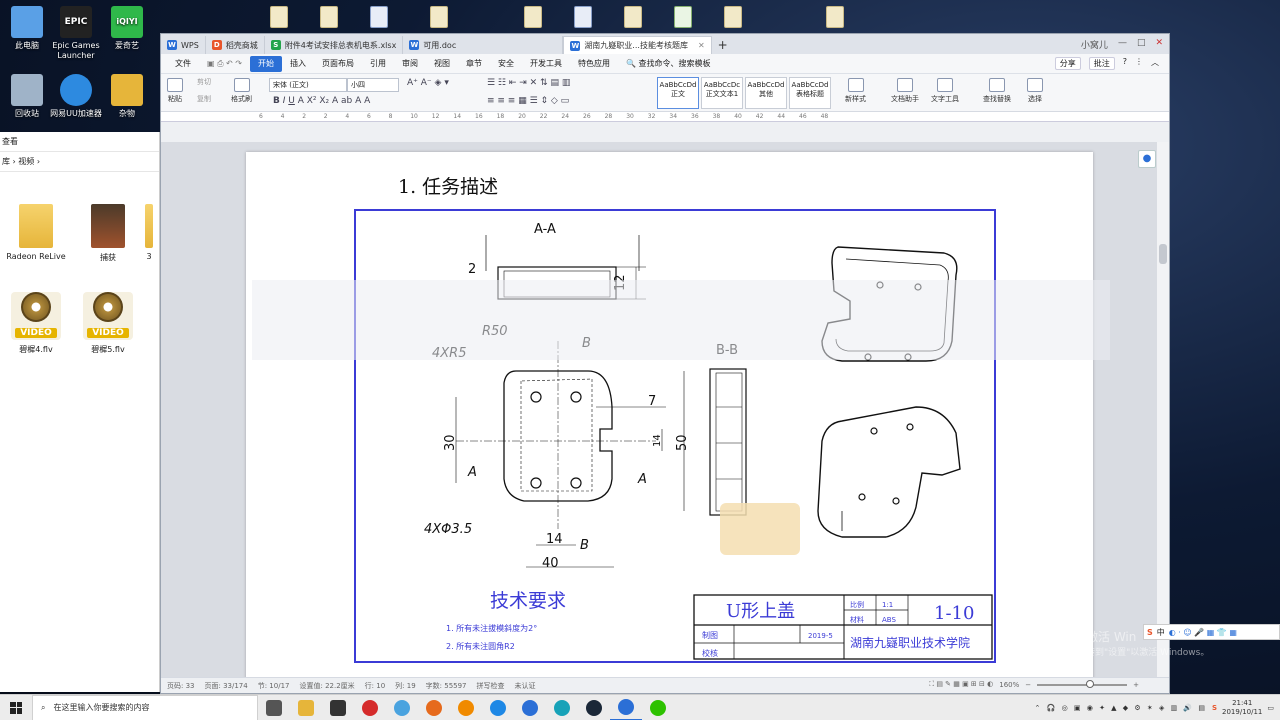 The image size is (1280, 720). Describe the element at coordinates (108, 233) in the screenshot. I see `explorer-item: 捕获` at that location.